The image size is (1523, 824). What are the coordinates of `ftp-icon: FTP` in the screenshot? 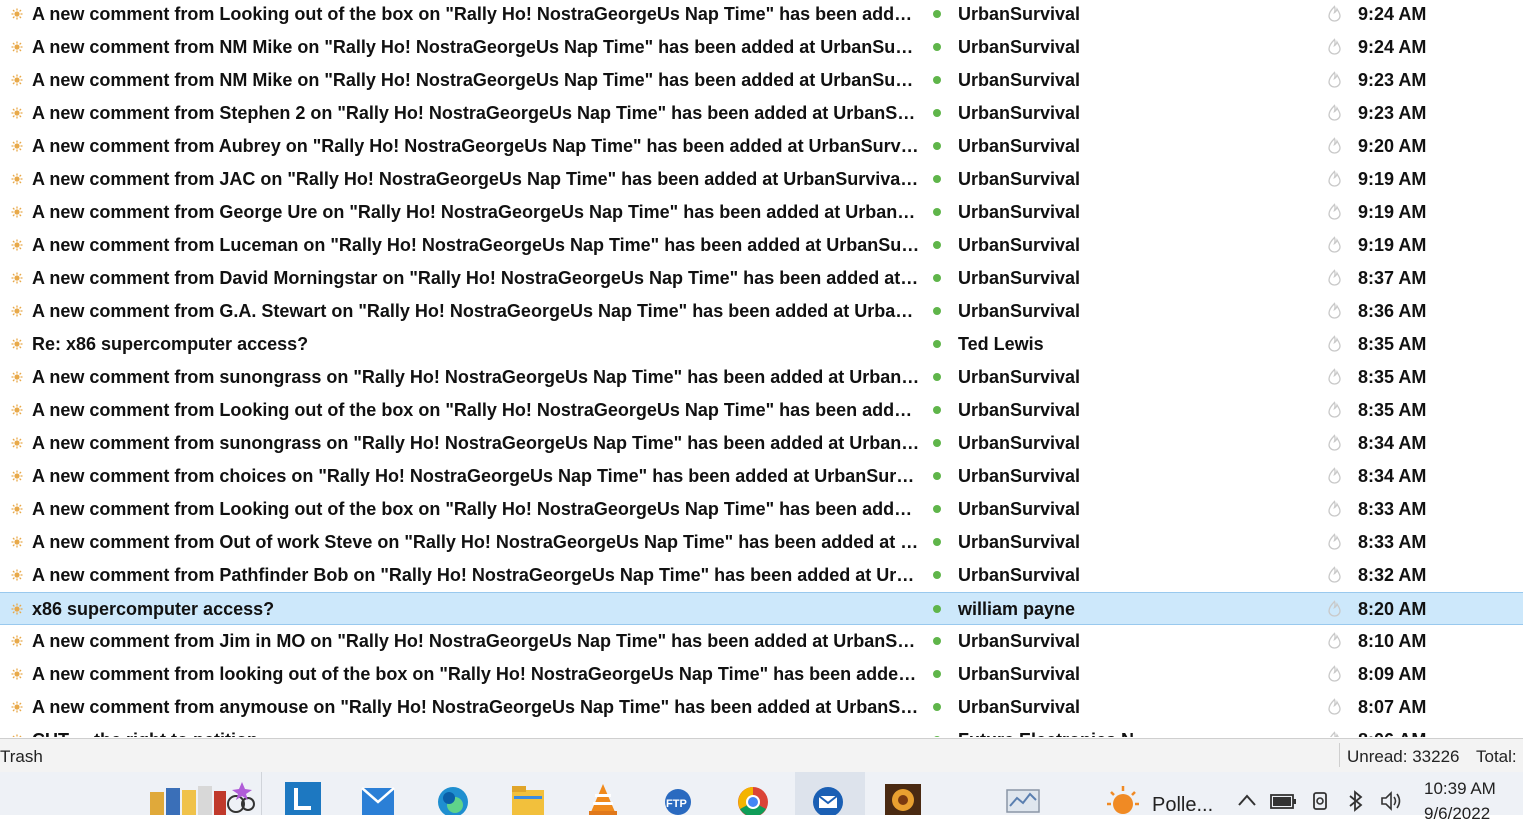 It's located at (678, 798).